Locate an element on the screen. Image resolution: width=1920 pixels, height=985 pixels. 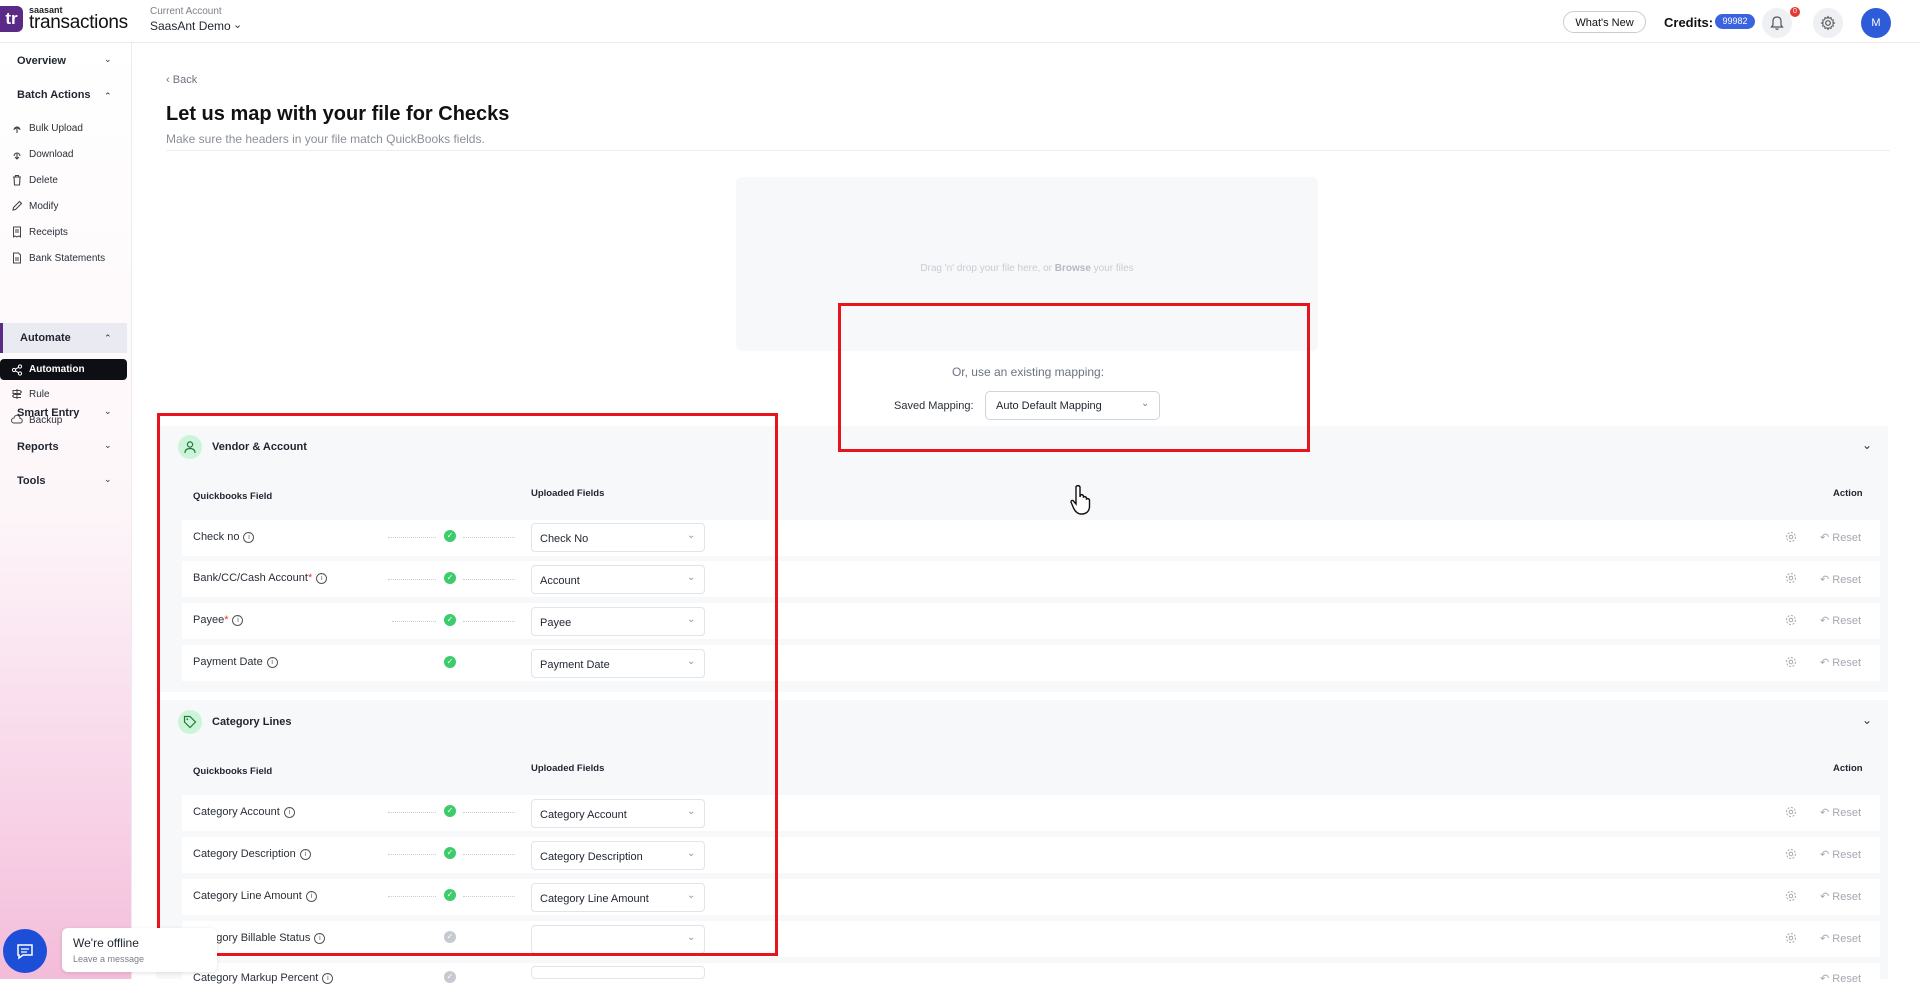
highlight-box-saved-mapping is located at coordinates (1074, 377).